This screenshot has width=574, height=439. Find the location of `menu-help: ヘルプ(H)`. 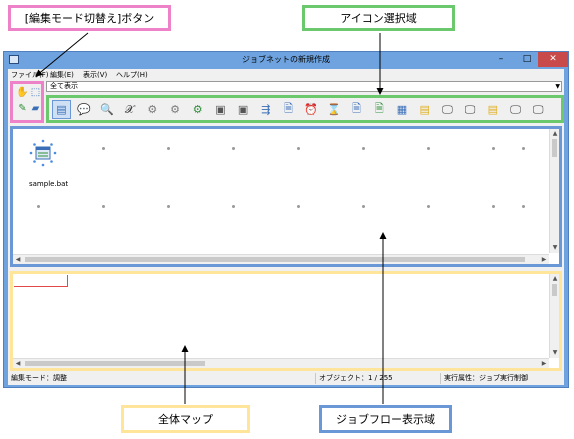

menu-help: ヘルプ(H) is located at coordinates (132, 75).